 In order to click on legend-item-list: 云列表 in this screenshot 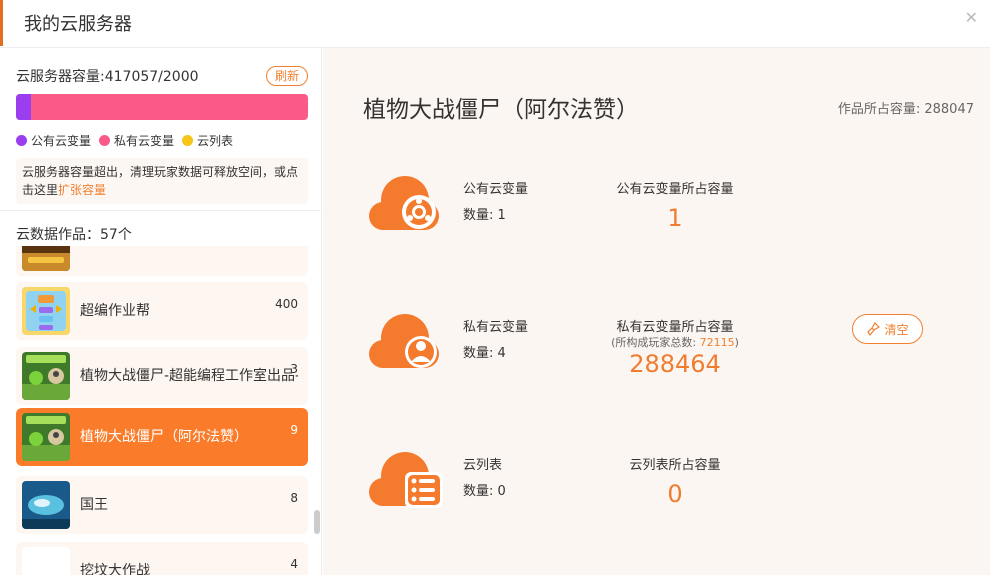, I will do `click(207, 140)`.